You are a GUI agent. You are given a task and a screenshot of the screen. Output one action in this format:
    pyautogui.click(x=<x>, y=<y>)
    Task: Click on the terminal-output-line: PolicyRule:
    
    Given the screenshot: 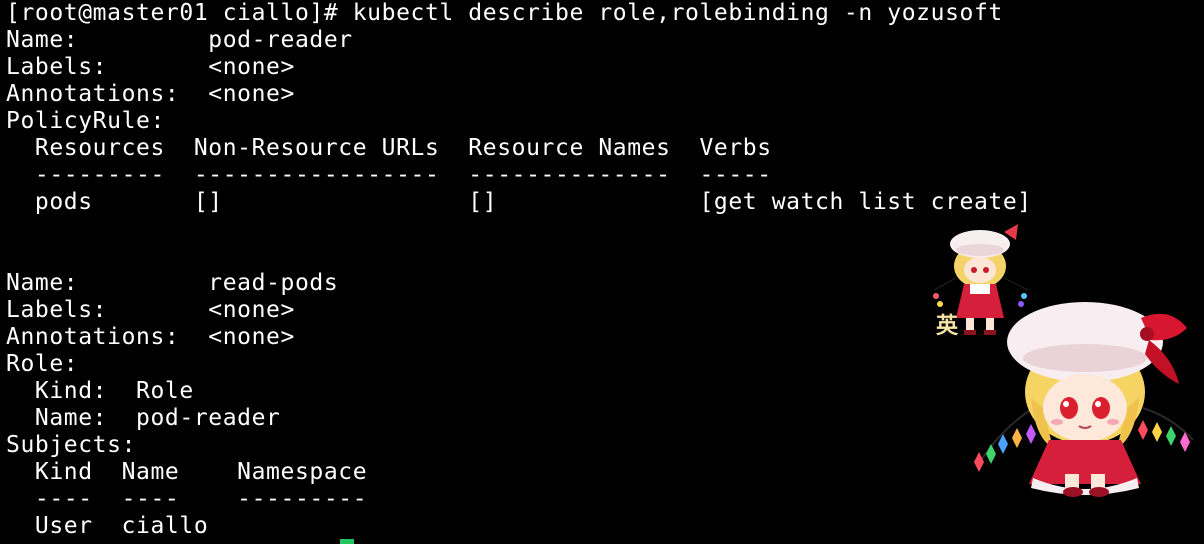 What is the action you would take?
    pyautogui.click(x=85, y=121)
    